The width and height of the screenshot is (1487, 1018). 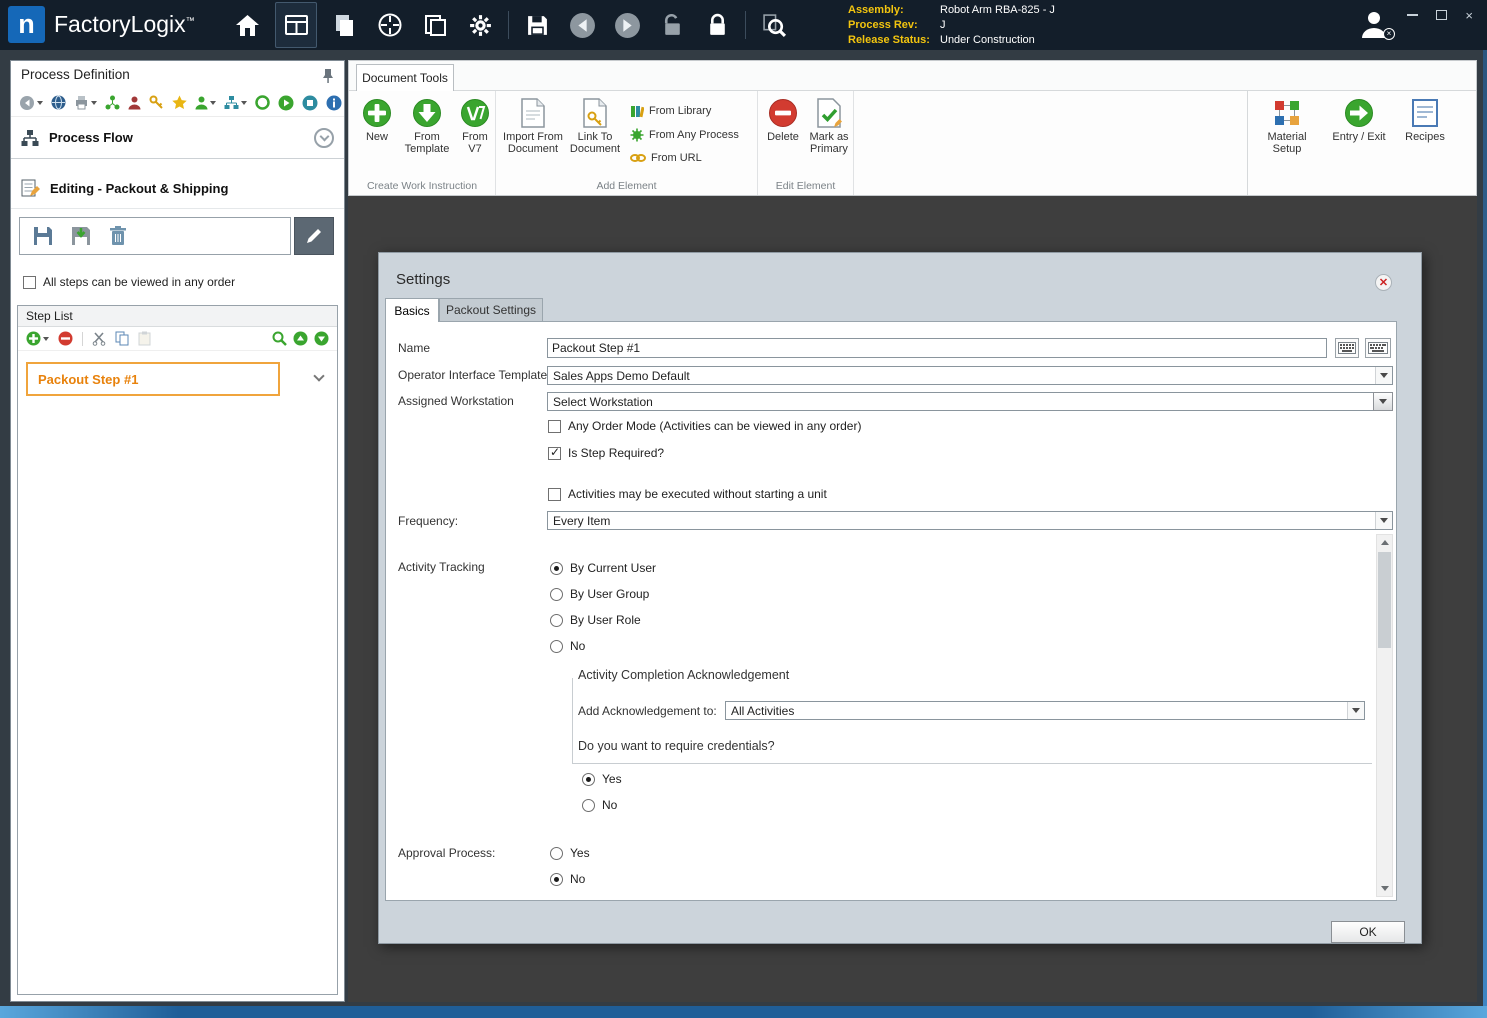 What do you see at coordinates (81, 236) in the screenshot?
I see `import-process-button` at bounding box center [81, 236].